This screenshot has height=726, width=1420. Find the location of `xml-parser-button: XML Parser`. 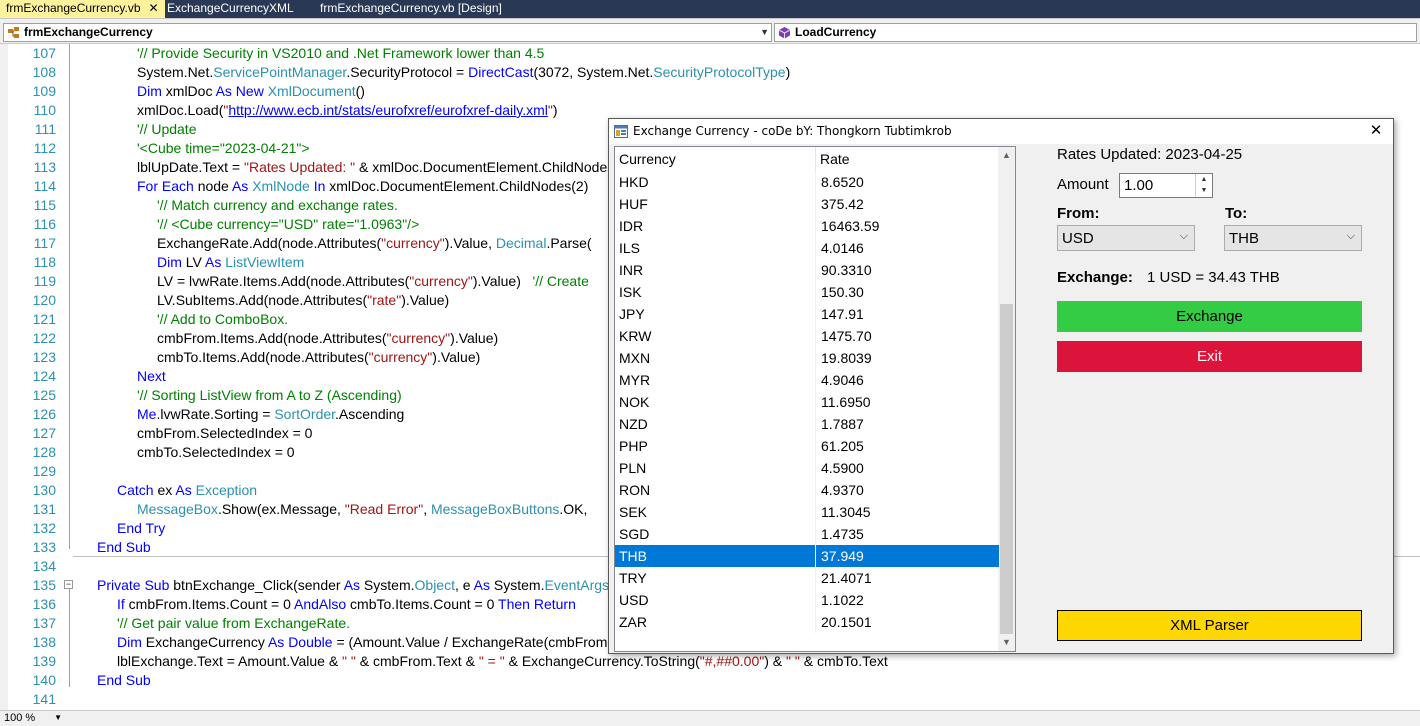

xml-parser-button: XML Parser is located at coordinates (1209, 625).